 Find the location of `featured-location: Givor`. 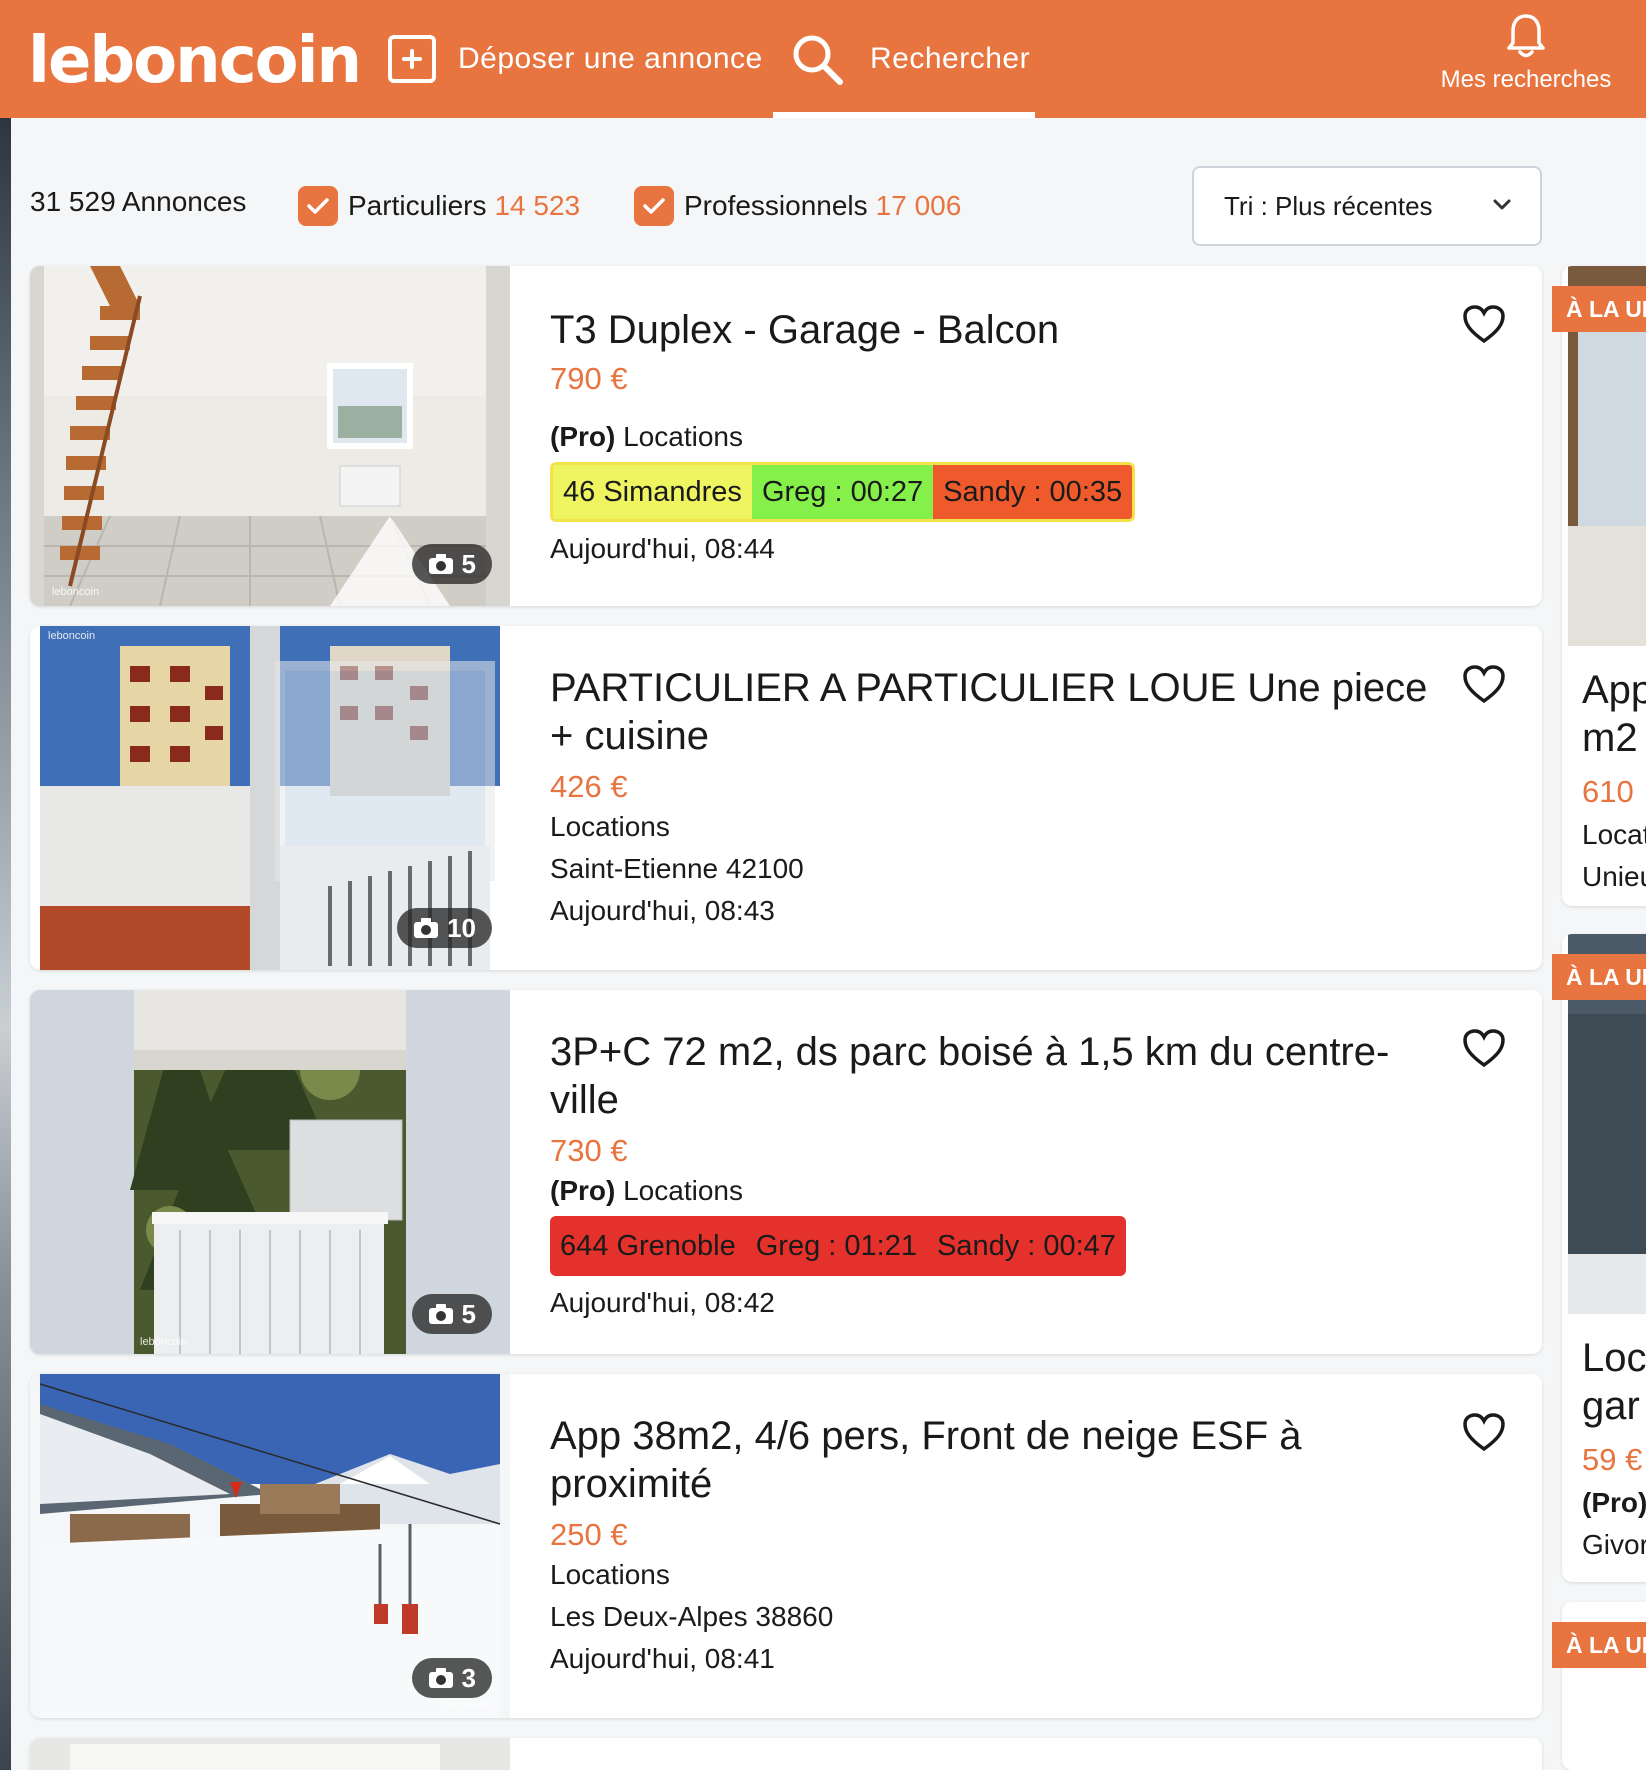

featured-location: Givor is located at coordinates (1614, 1544).